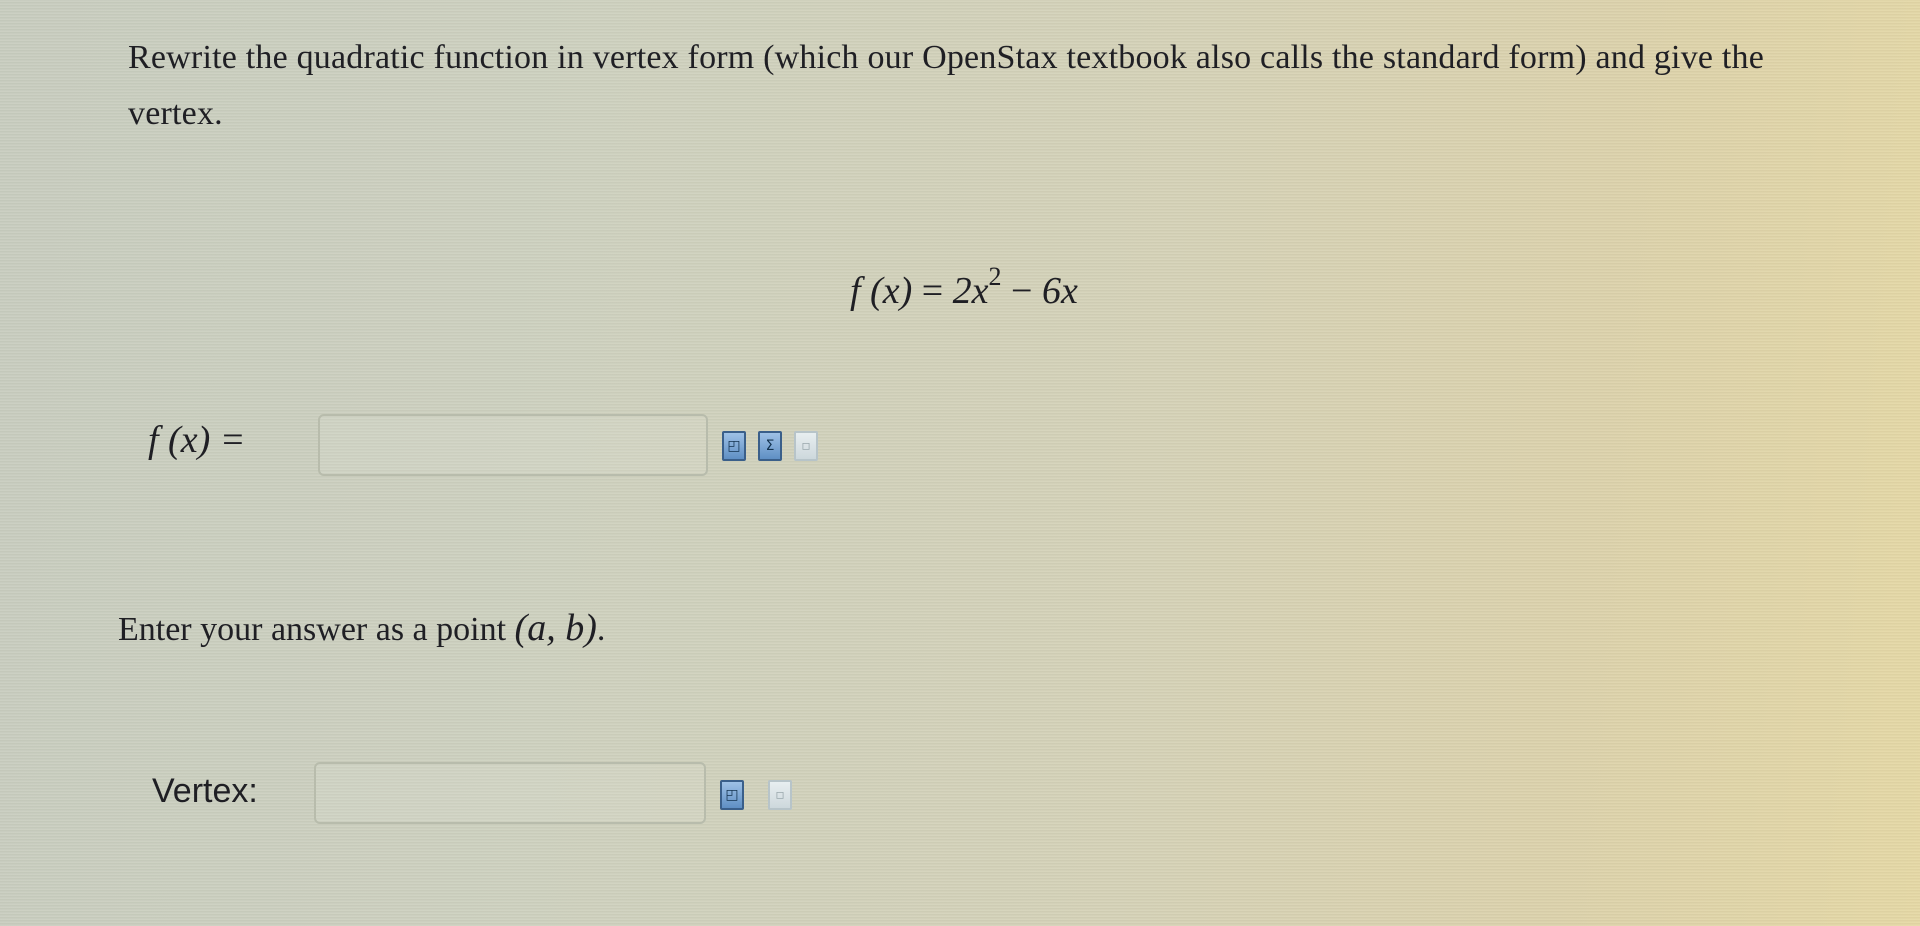 The width and height of the screenshot is (1920, 926). What do you see at coordinates (510, 793) in the screenshot?
I see `vertex-input` at bounding box center [510, 793].